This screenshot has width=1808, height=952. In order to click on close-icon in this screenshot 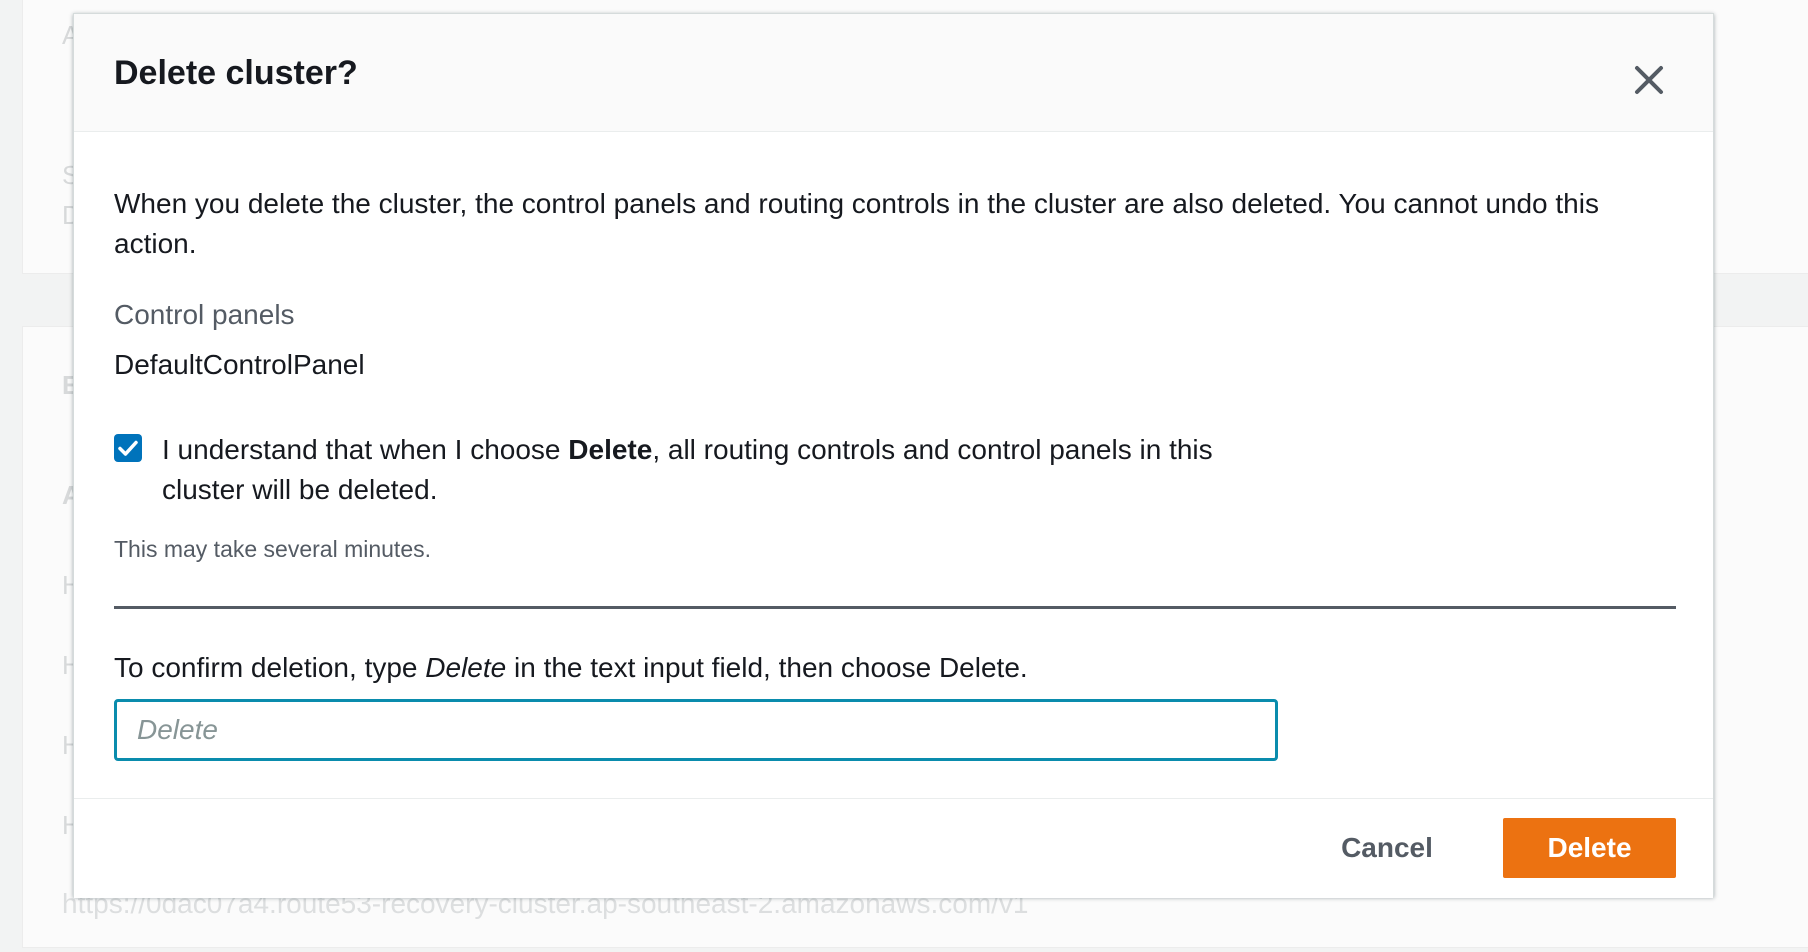, I will do `click(1649, 80)`.